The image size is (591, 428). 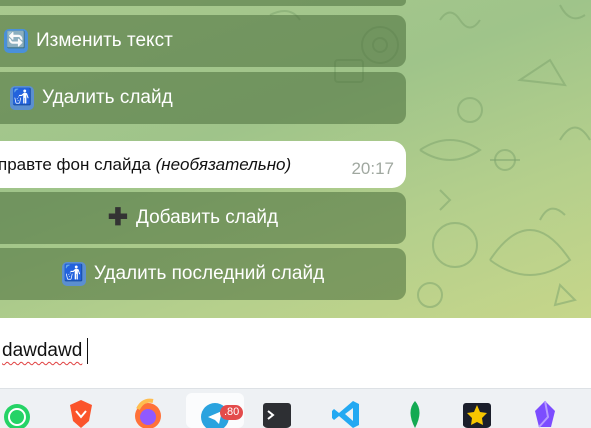 I want to click on bot-message: правте фон слайда (необязательно) 20:17, so click(x=203, y=164).